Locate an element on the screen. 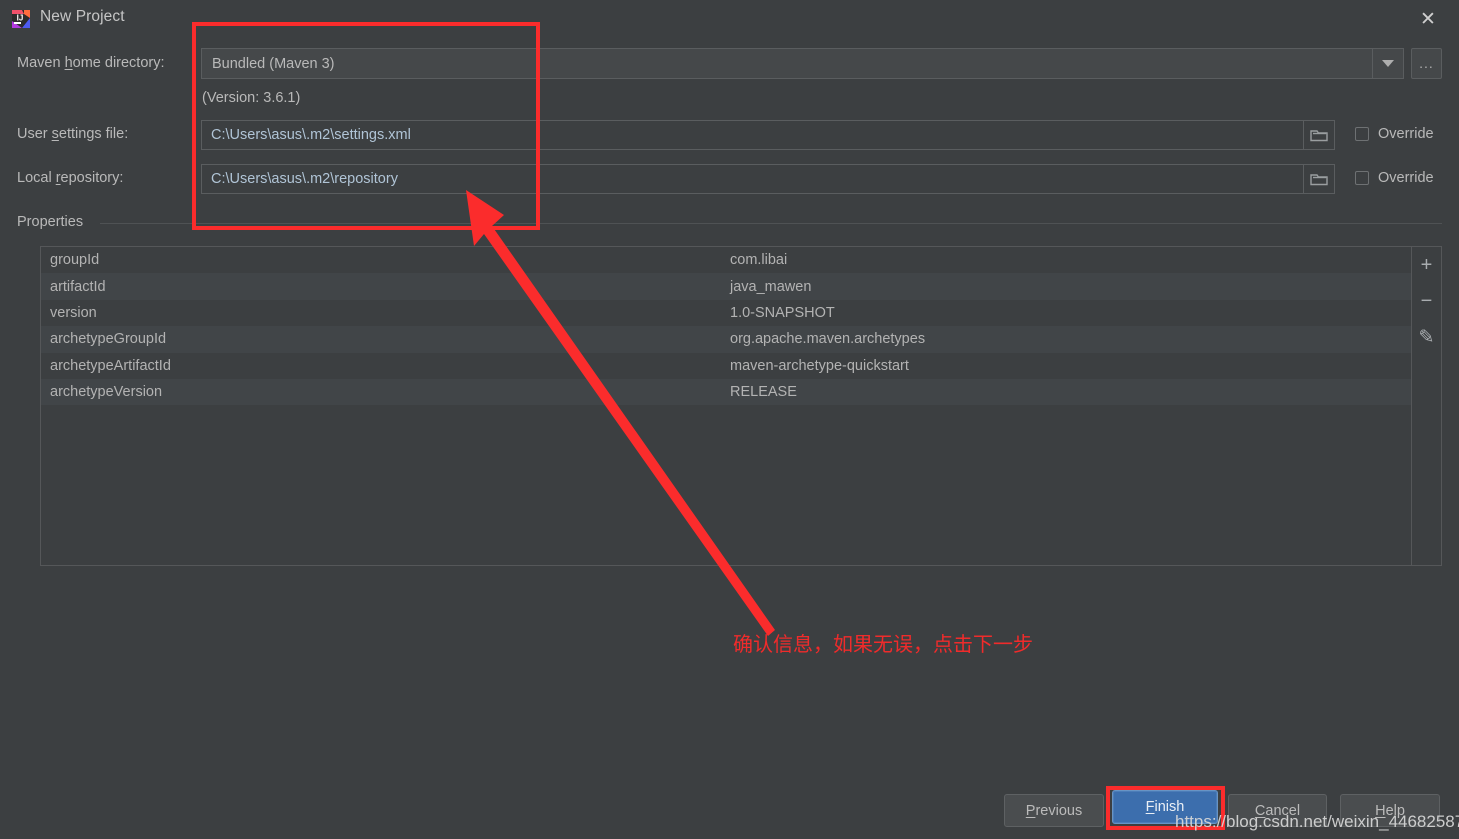  chevron-down-glyph is located at coordinates (1388, 63).